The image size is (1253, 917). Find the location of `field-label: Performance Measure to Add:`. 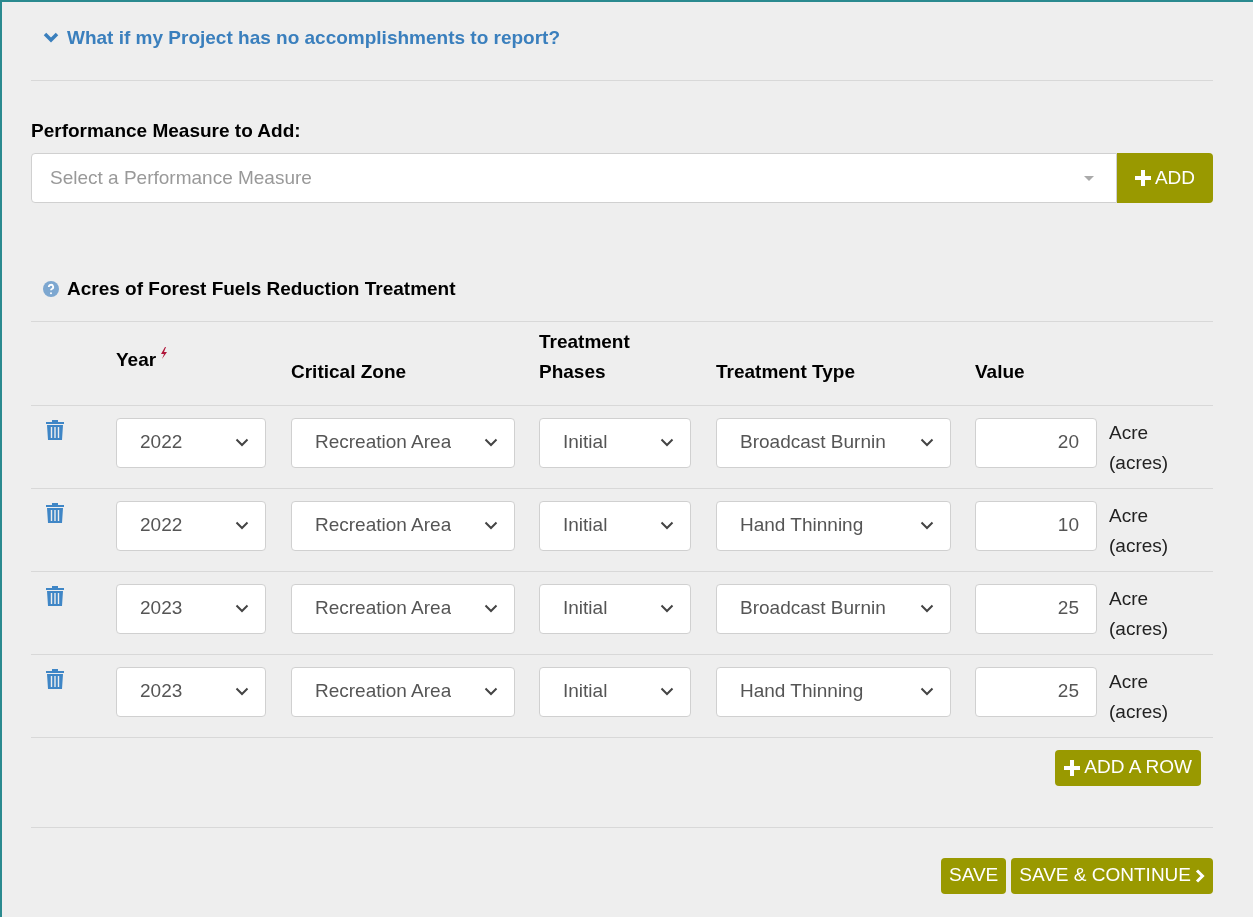

field-label: Performance Measure to Add: is located at coordinates (166, 130).